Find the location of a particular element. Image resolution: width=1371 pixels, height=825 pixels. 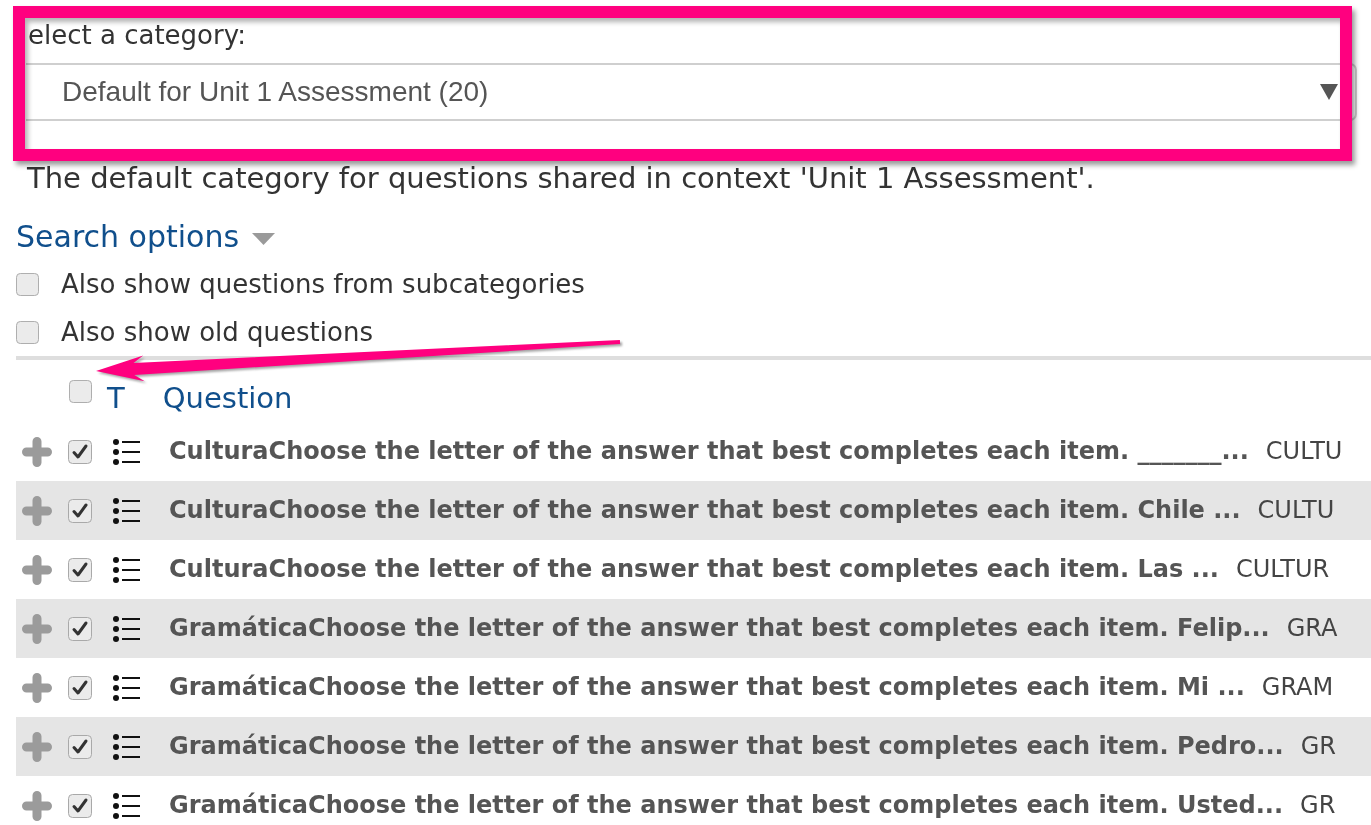

column-header: Question is located at coordinates (227, 398).